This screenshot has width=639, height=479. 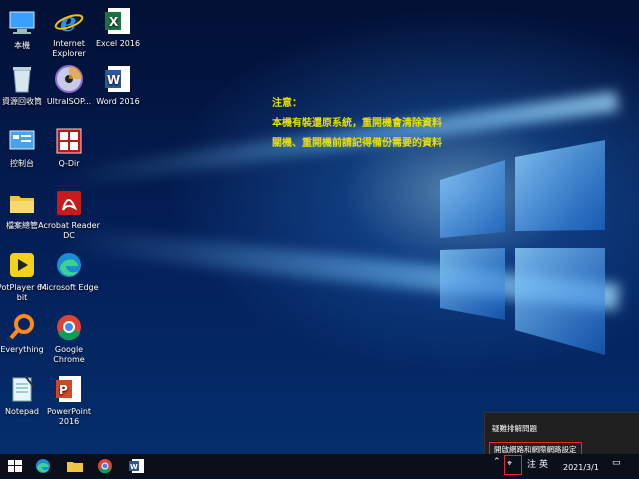 I want to click on desktop-notice: 注意： 本機有裝還原系統，重開機會清除資料 關機、重開機前請記得備份需要的資料, so click(x=357, y=124).